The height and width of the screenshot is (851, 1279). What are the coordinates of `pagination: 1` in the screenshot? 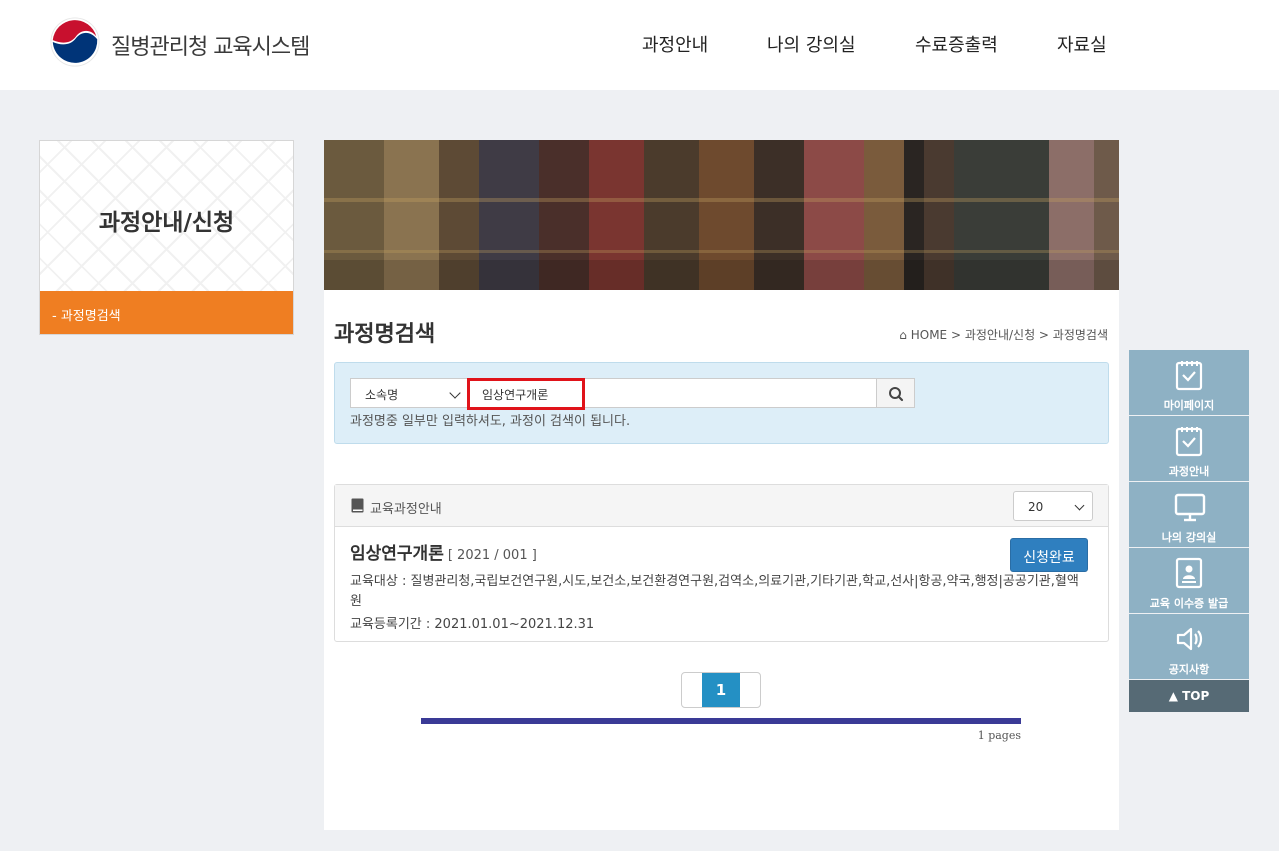 It's located at (721, 690).